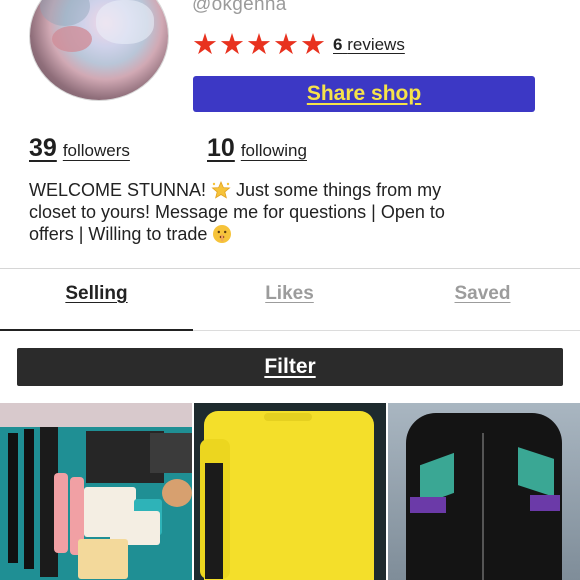 The height and width of the screenshot is (580, 580). I want to click on bio-line: offers | Willing to trade, so click(118, 234).